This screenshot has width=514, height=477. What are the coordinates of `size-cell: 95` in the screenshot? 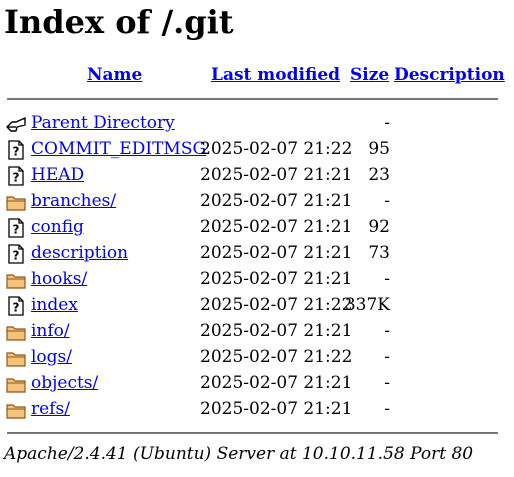 It's located at (379, 149).